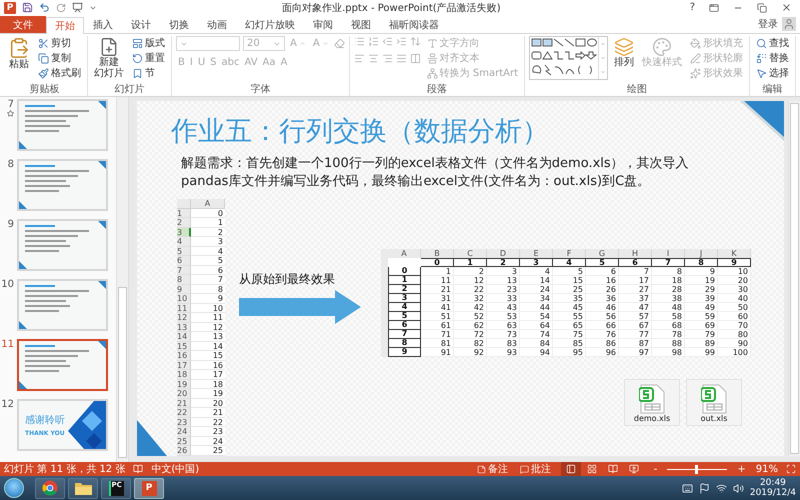 This screenshot has width=800, height=500. What do you see at coordinates (401, 41) in the screenshot?
I see `indent-increase-icon` at bounding box center [401, 41].